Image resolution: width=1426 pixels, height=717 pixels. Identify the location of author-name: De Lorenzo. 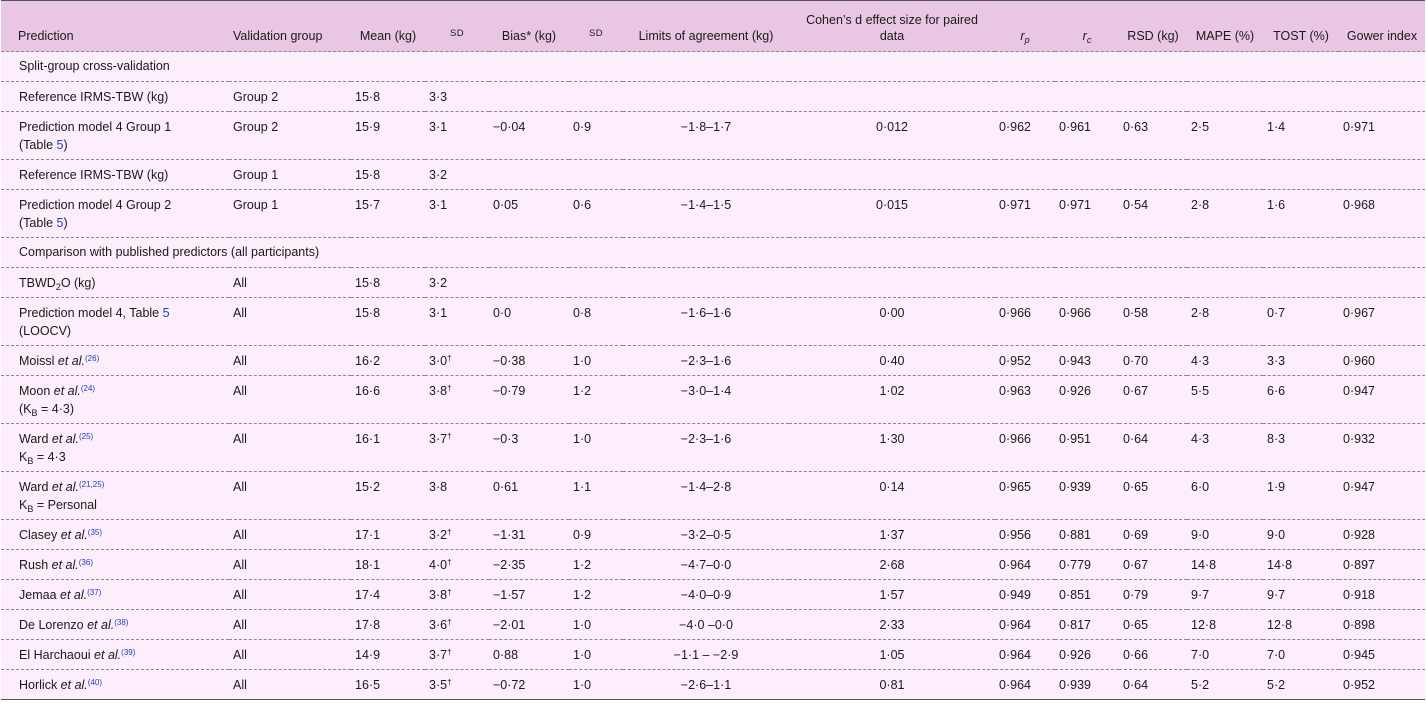
(53, 625).